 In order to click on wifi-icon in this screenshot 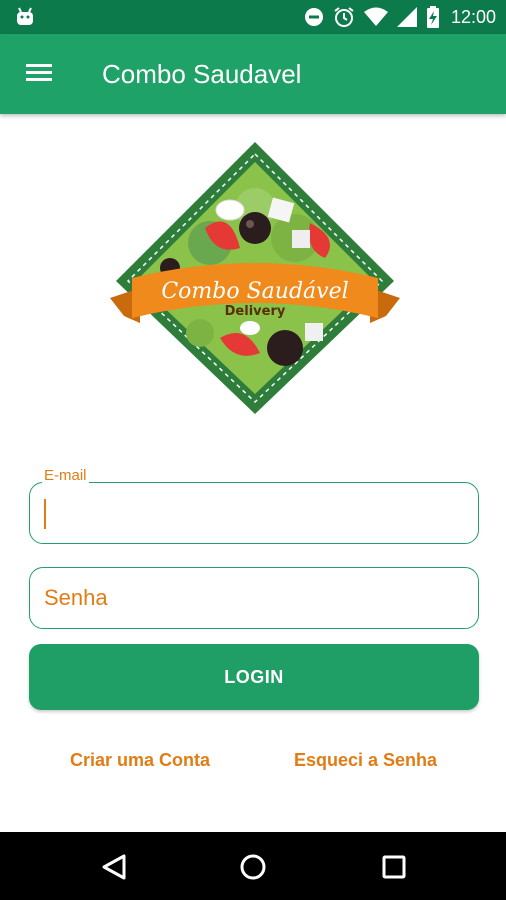, I will do `click(375, 16)`.